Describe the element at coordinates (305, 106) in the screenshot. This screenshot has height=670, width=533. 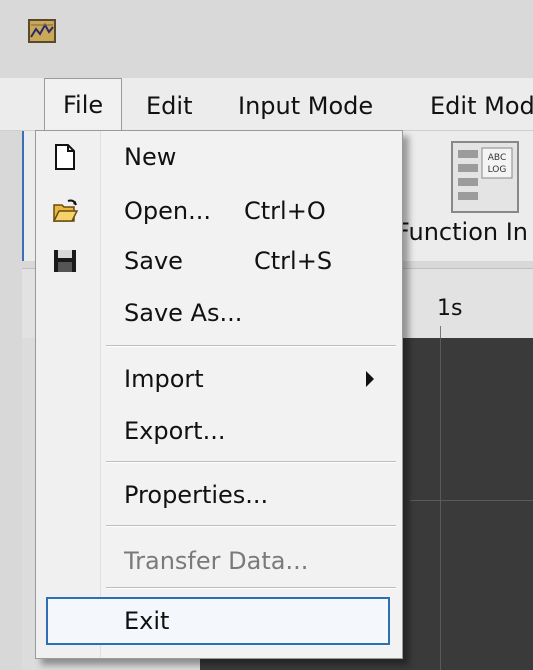
I see `menu-input-mode: Input Mode` at that location.